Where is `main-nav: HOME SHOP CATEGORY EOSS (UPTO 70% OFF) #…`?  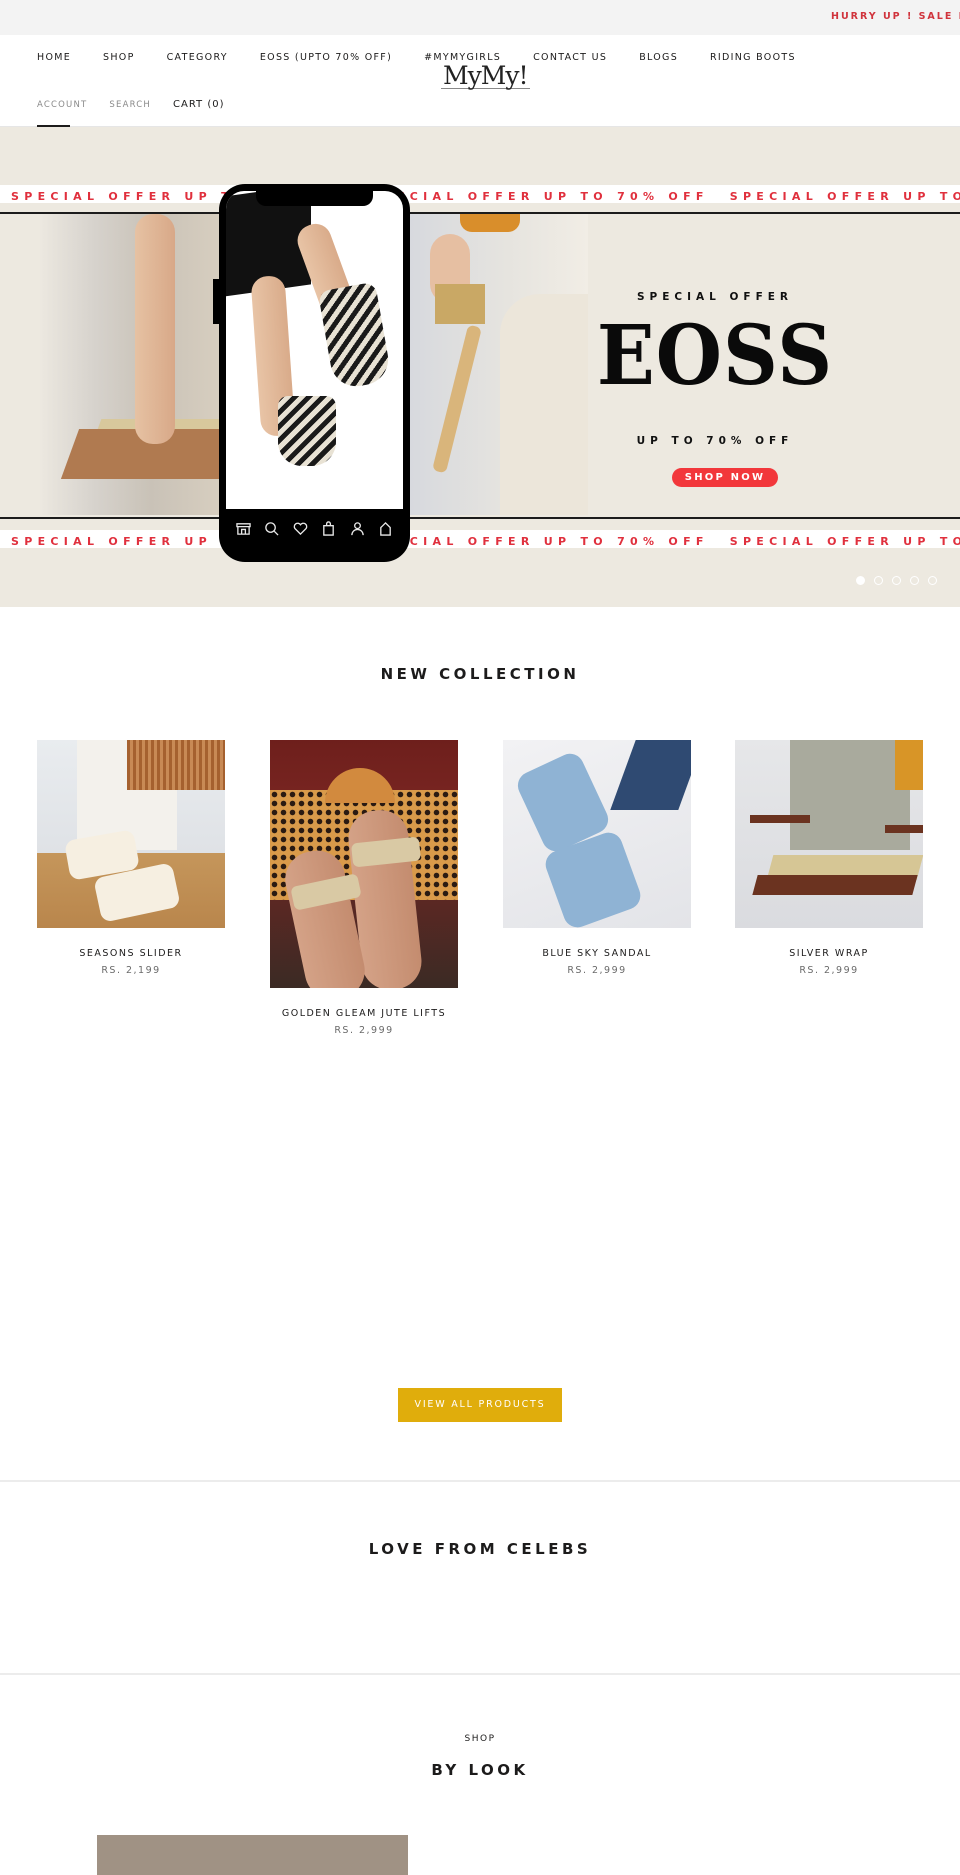
main-nav: HOME SHOP CATEGORY EOSS (UPTO 70% OFF) #… is located at coordinates (432, 57).